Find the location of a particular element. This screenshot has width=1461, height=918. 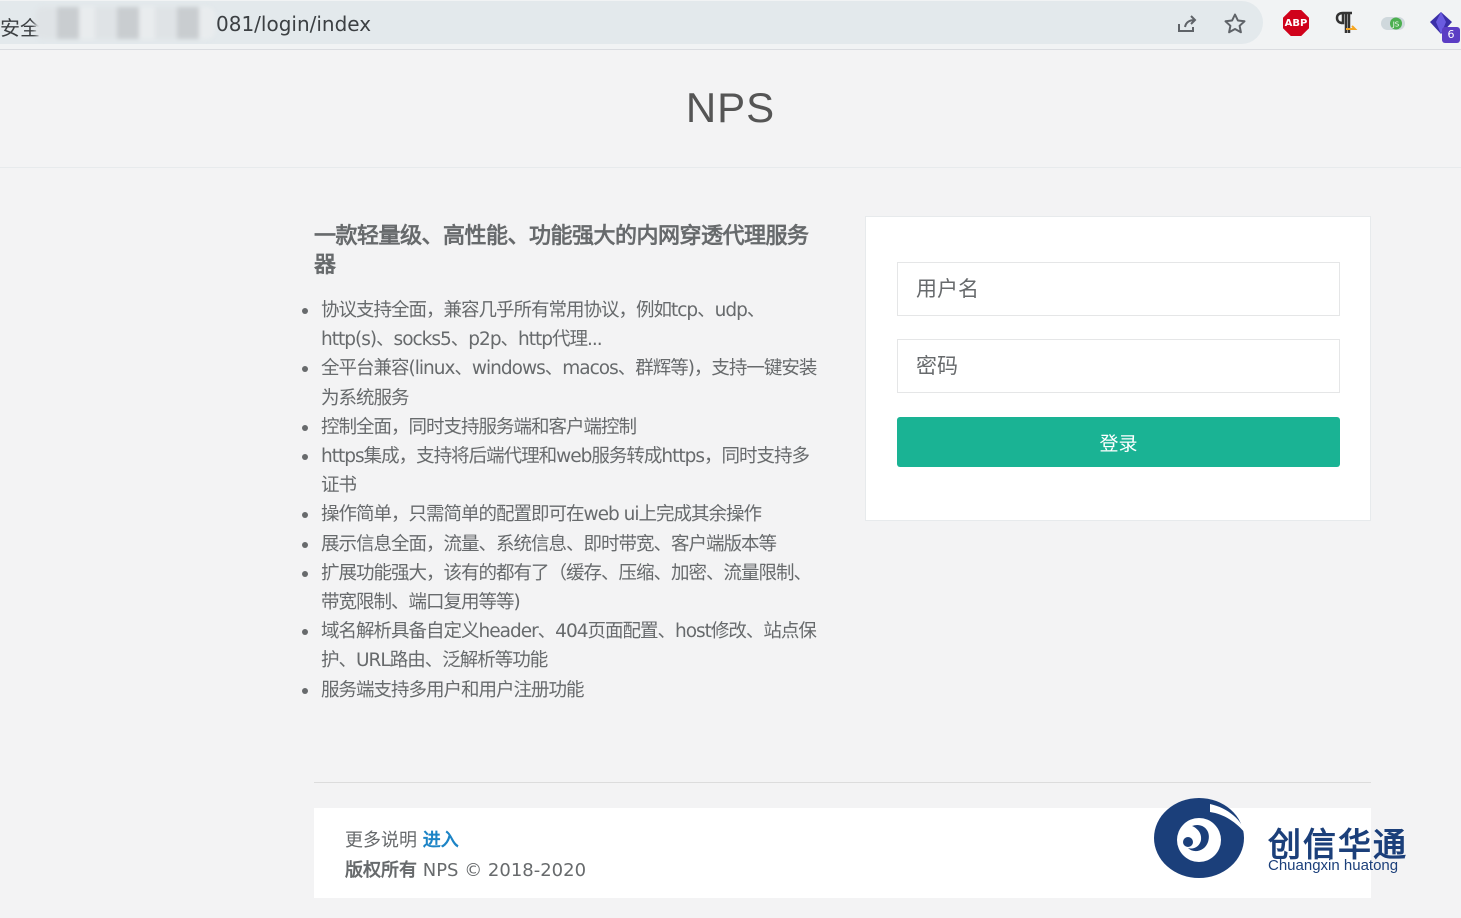

more-info-line: 更多说明 进入 is located at coordinates (402, 839).